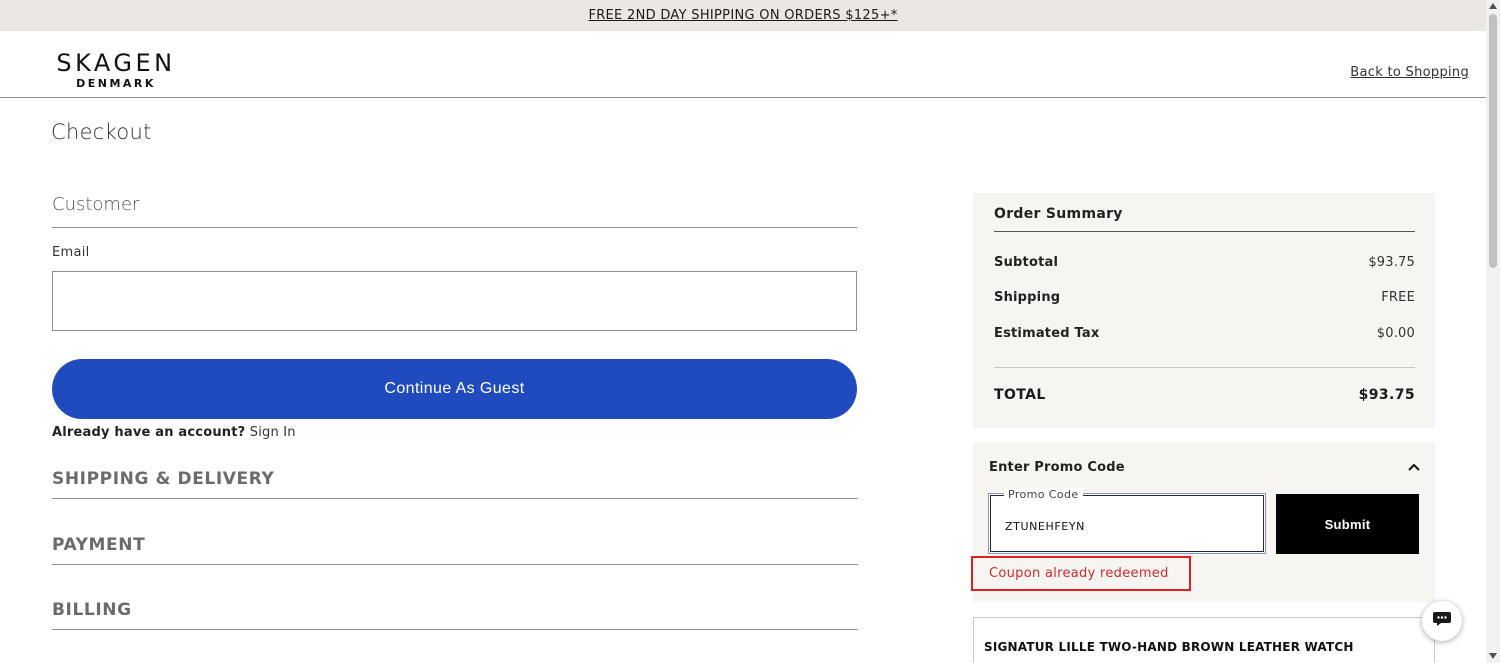  I want to click on billing-section: BILLING, so click(455, 615).